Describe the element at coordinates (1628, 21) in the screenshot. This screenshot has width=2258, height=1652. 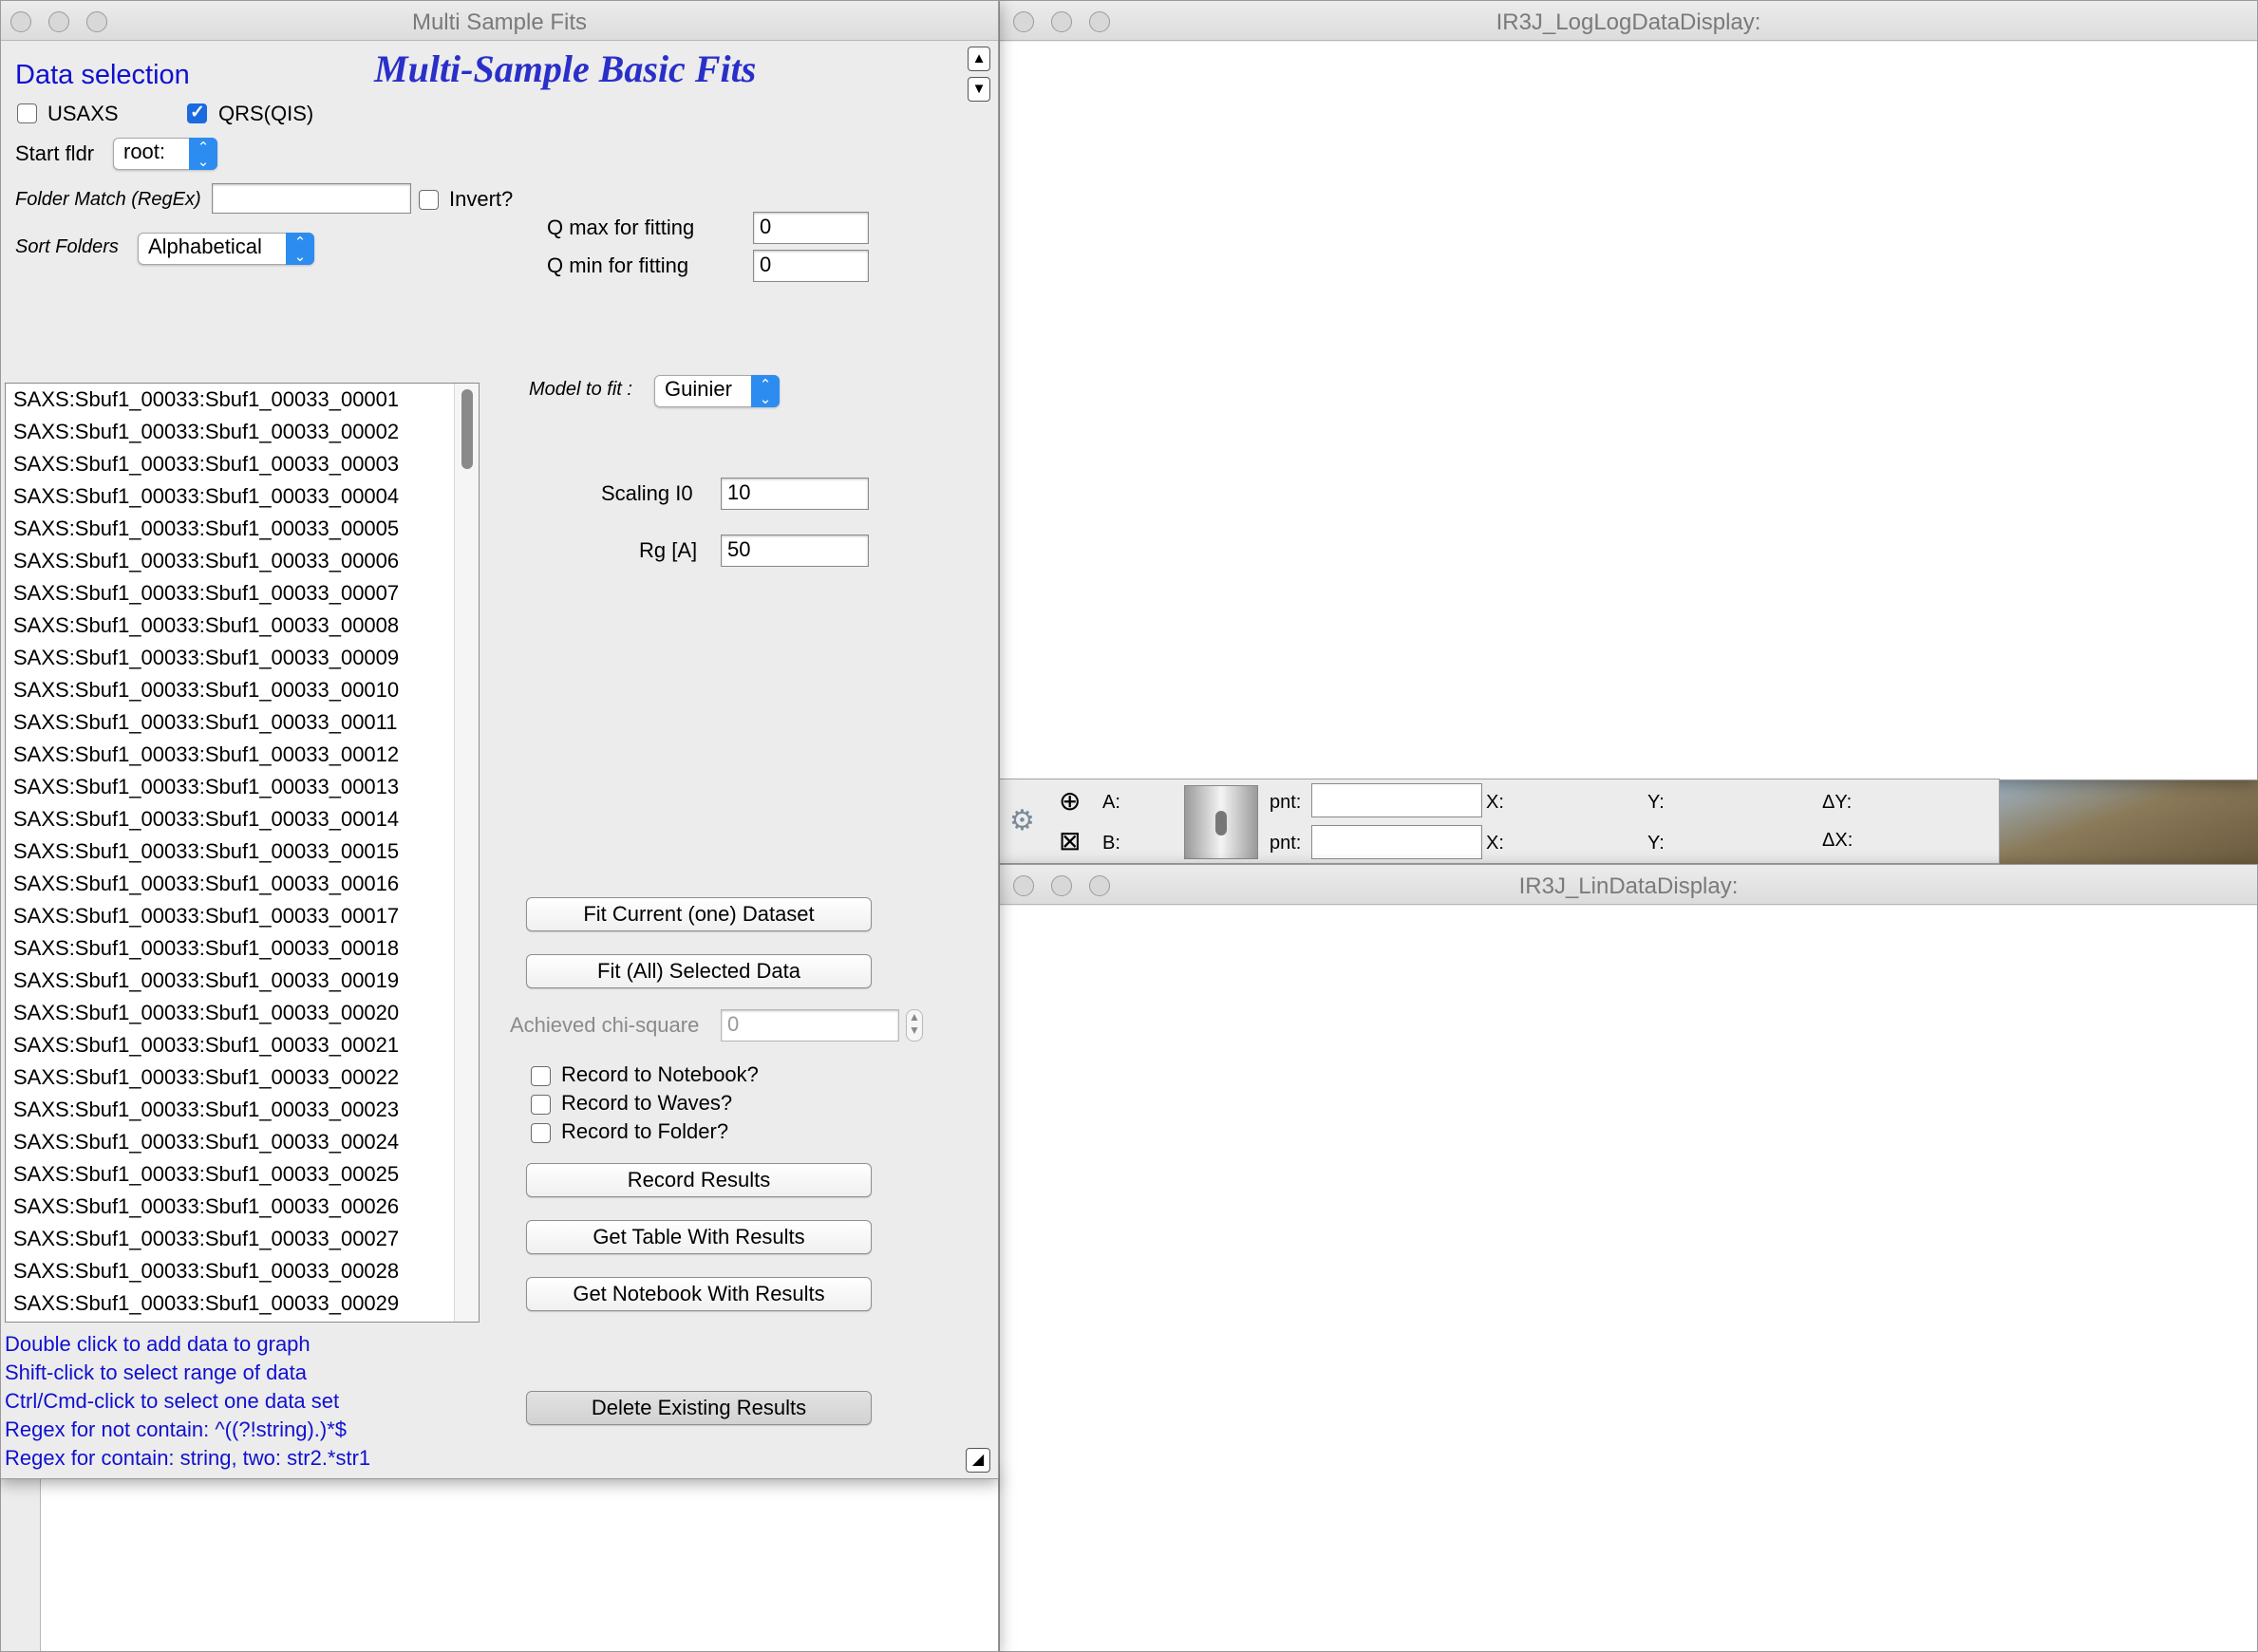
I see `loglog-titlebar: IR3J_LogLogDataDisplay:` at that location.